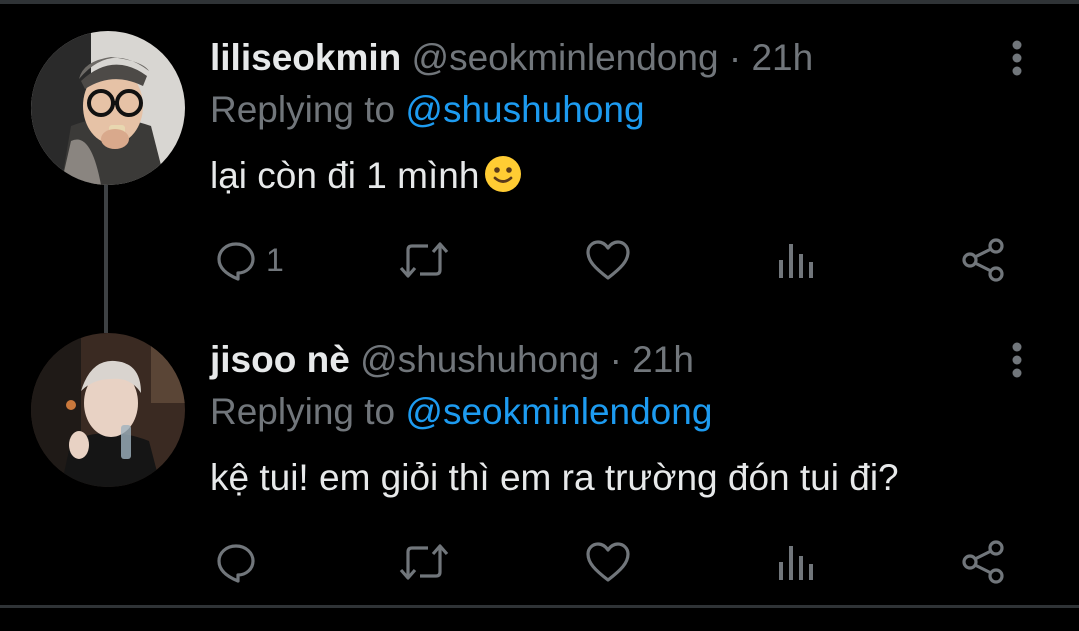 Image resolution: width=1079 pixels, height=631 pixels. I want to click on tweet-body: lại còn đi 1 mình, so click(345, 175).